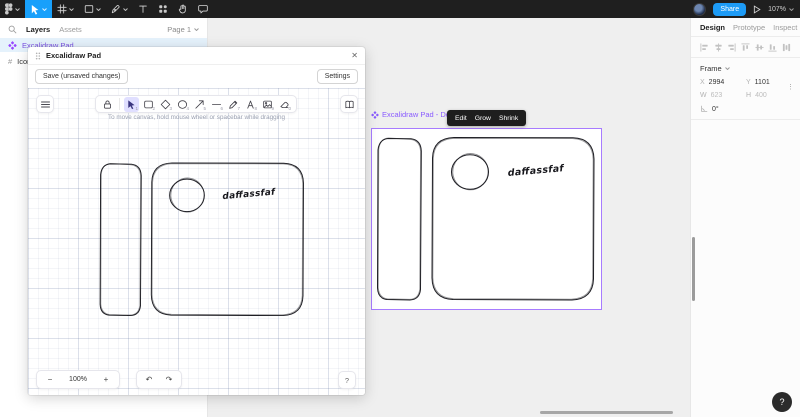 The image size is (800, 417). I want to click on tool-shortcut: 3, so click(170, 108).